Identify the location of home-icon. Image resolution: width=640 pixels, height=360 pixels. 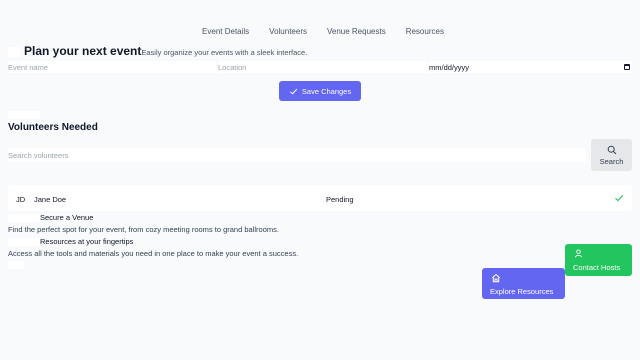
(496, 278).